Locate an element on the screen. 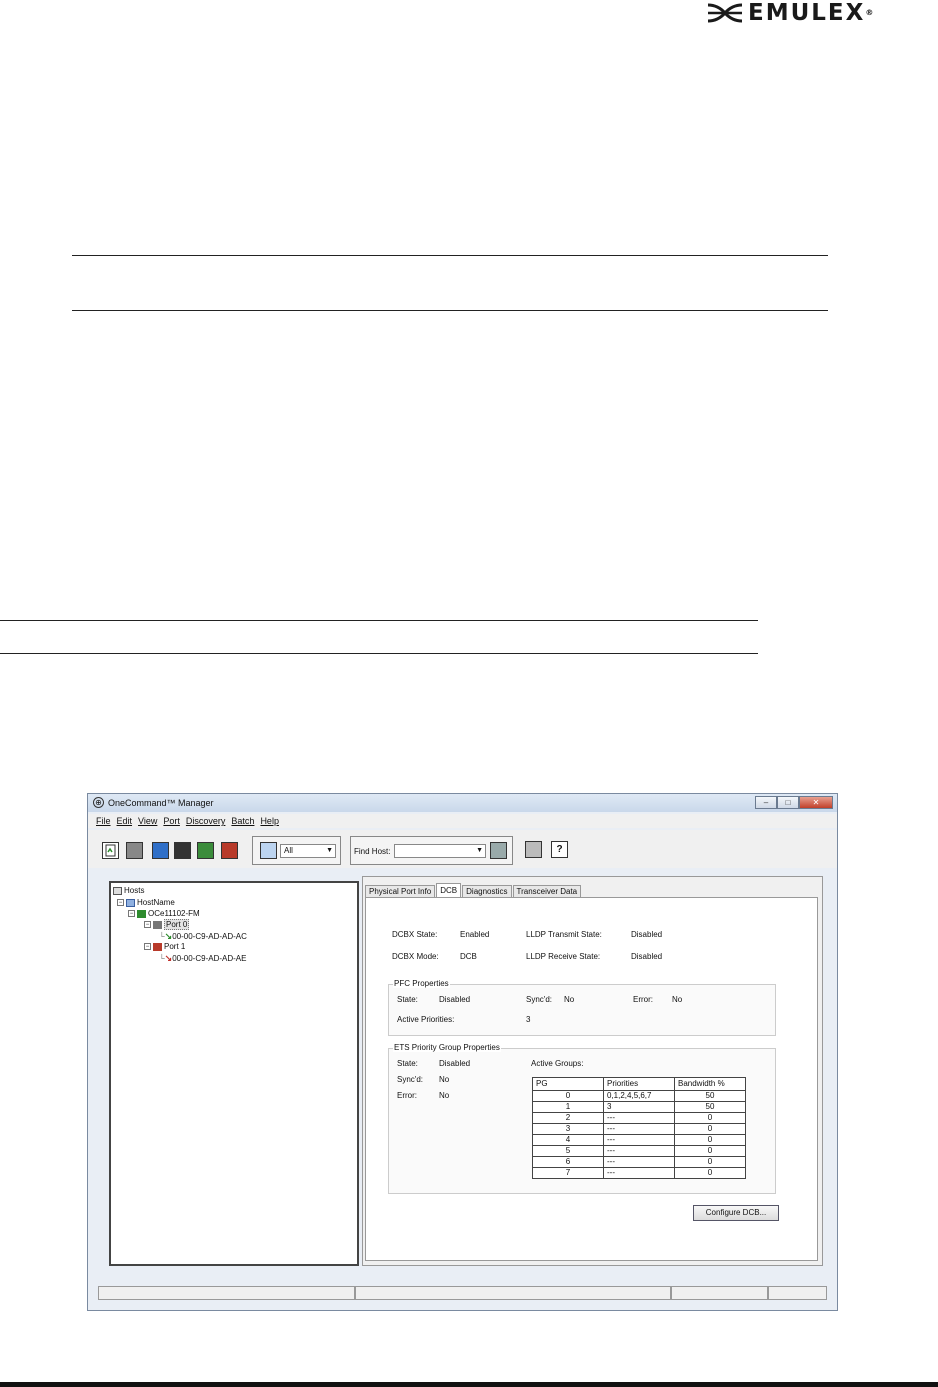 The height and width of the screenshot is (1387, 938). refresh-icon is located at coordinates (110, 850).